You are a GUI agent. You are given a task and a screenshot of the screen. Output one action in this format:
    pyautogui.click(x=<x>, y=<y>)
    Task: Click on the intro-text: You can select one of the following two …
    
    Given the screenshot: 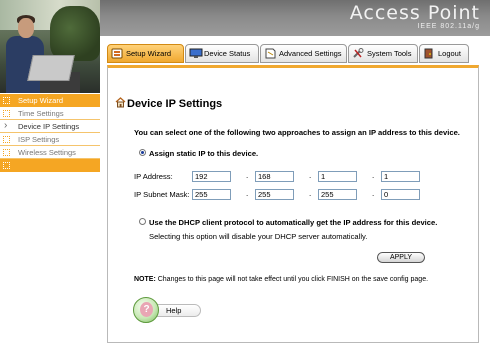 What is the action you would take?
    pyautogui.click(x=297, y=132)
    